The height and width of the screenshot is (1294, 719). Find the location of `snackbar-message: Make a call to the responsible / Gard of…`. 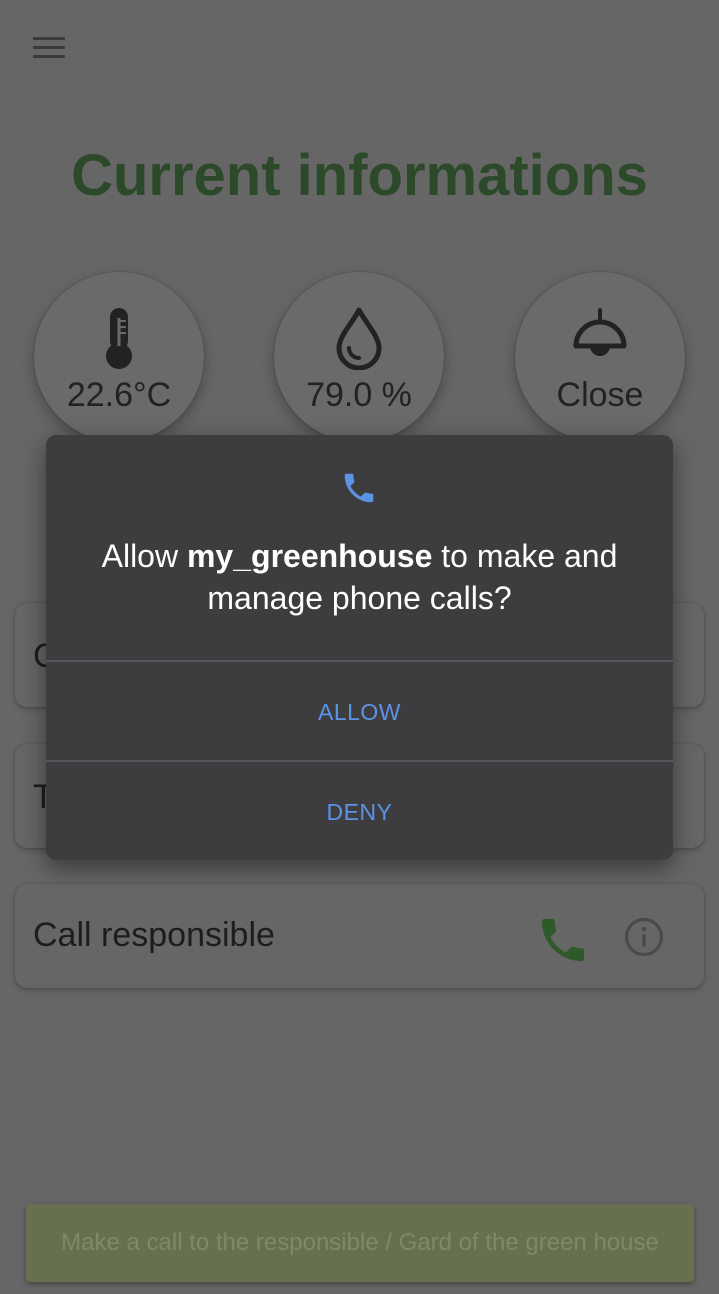

snackbar-message: Make a call to the responsible / Gard of… is located at coordinates (360, 1243).